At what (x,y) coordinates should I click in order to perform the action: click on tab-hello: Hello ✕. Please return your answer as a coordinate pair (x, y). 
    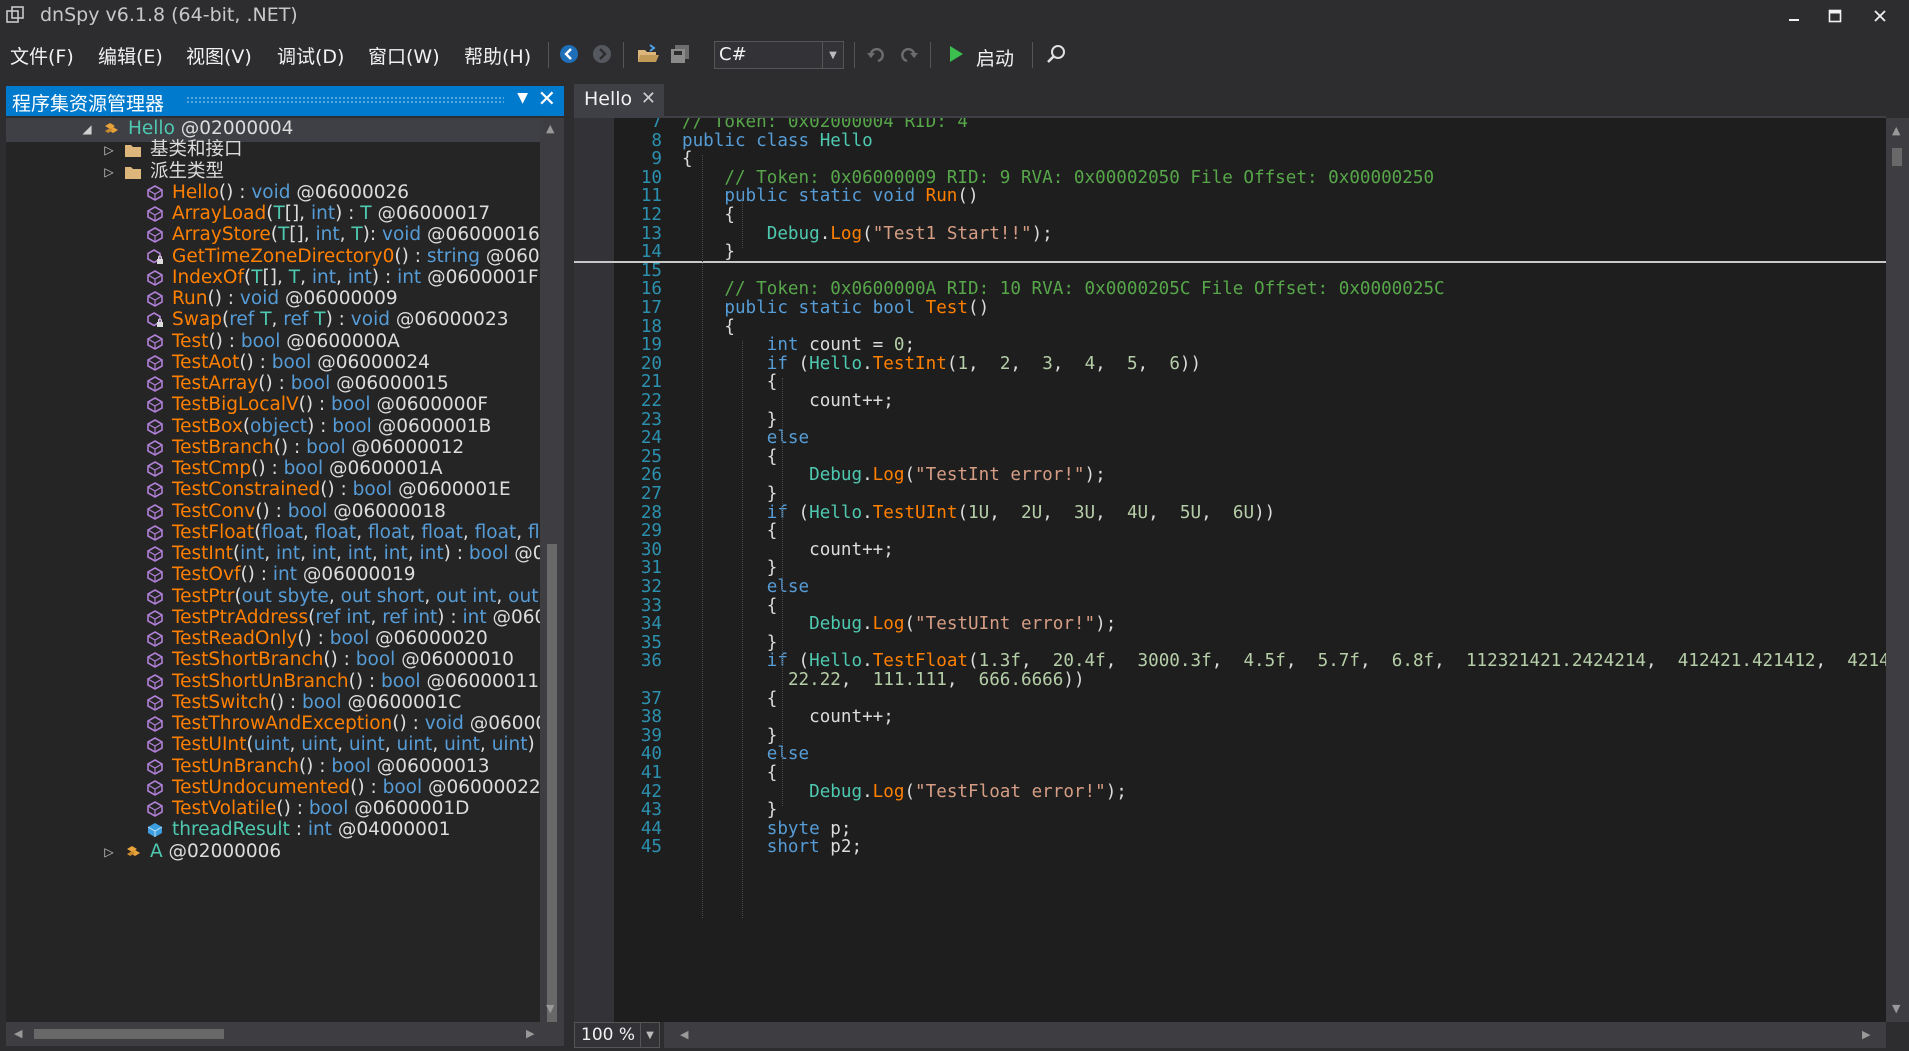
    Looking at the image, I should click on (619, 100).